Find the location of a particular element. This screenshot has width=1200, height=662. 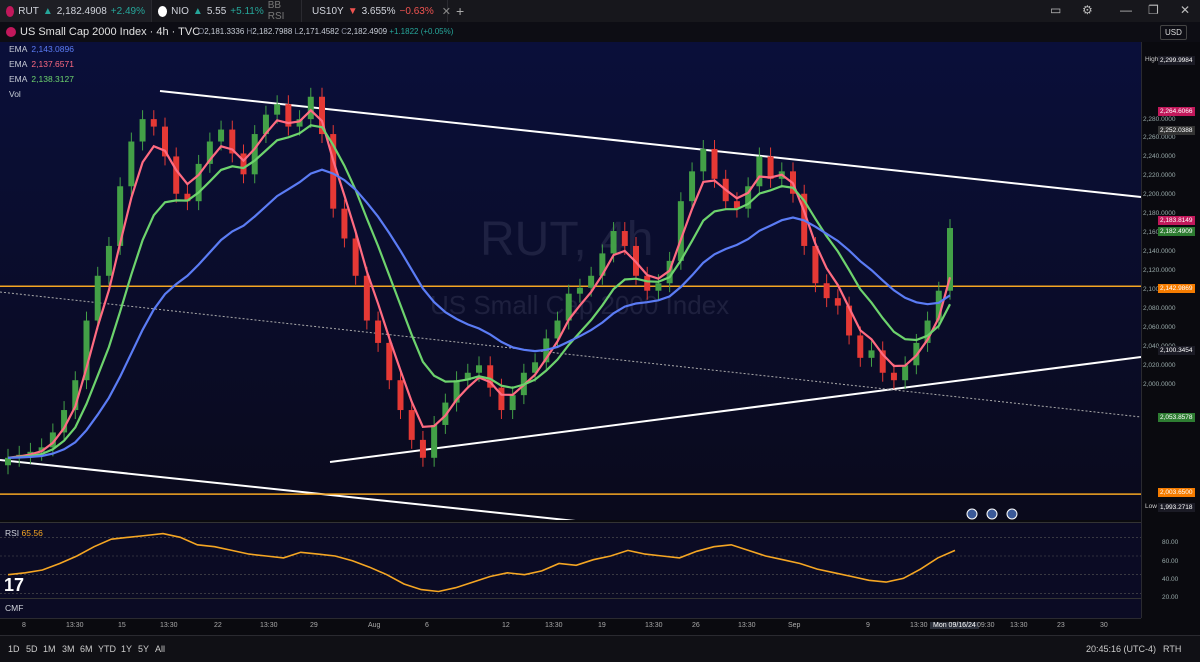

range-button-1y: 1Y is located at coordinates (126, 649).